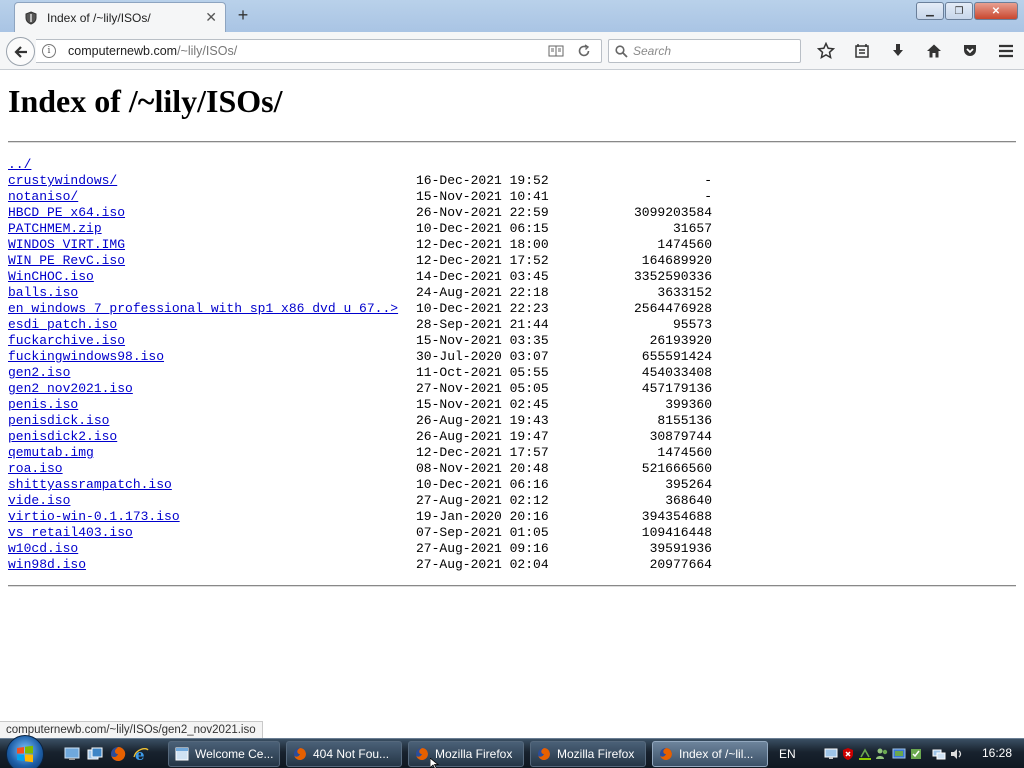 Image resolution: width=1024 pixels, height=768 pixels. I want to click on parent-directory-link: ../, so click(19, 165).